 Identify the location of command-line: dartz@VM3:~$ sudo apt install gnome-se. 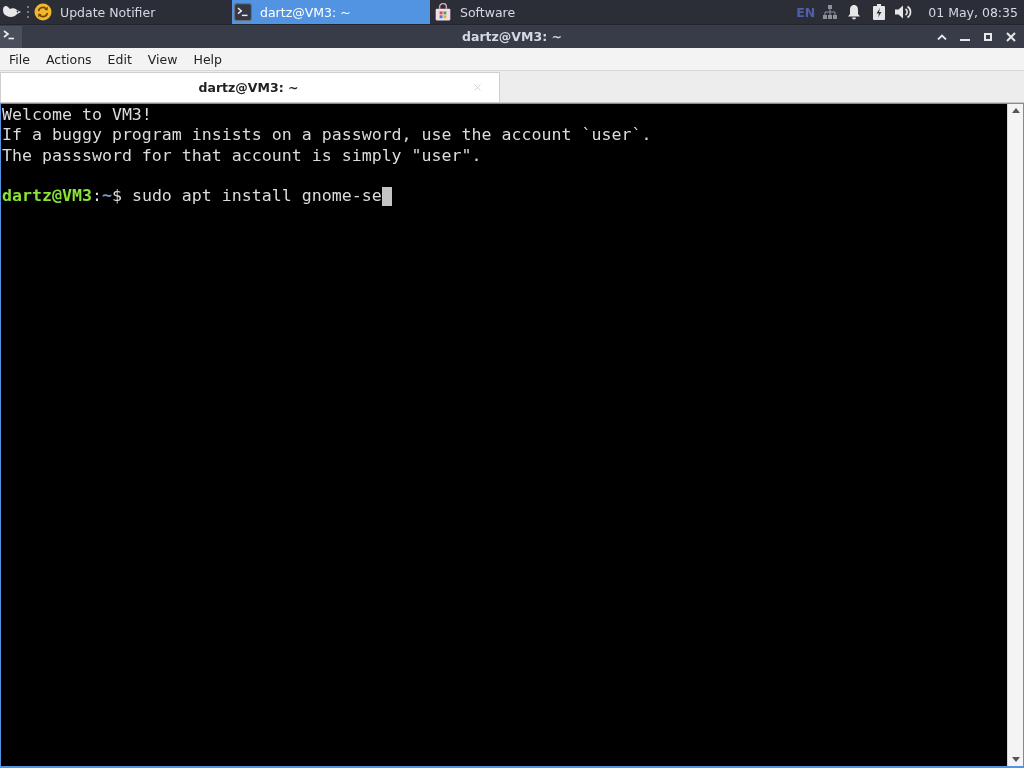
(192, 196).